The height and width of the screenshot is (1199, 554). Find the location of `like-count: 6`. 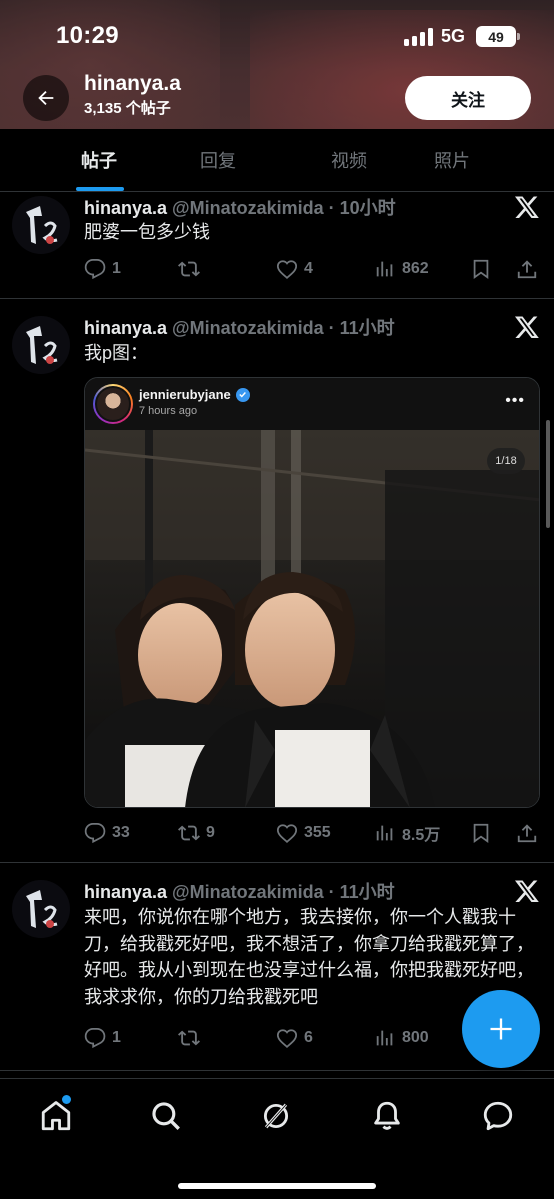

like-count: 6 is located at coordinates (308, 1037).